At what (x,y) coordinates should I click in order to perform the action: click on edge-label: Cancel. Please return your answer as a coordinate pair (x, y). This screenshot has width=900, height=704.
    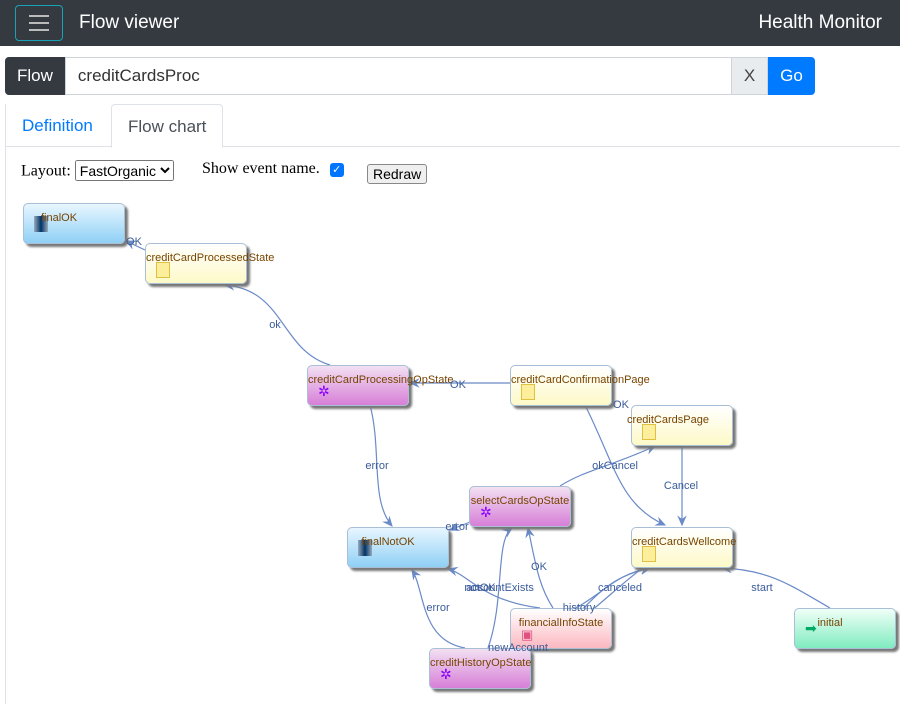
    Looking at the image, I should click on (681, 486).